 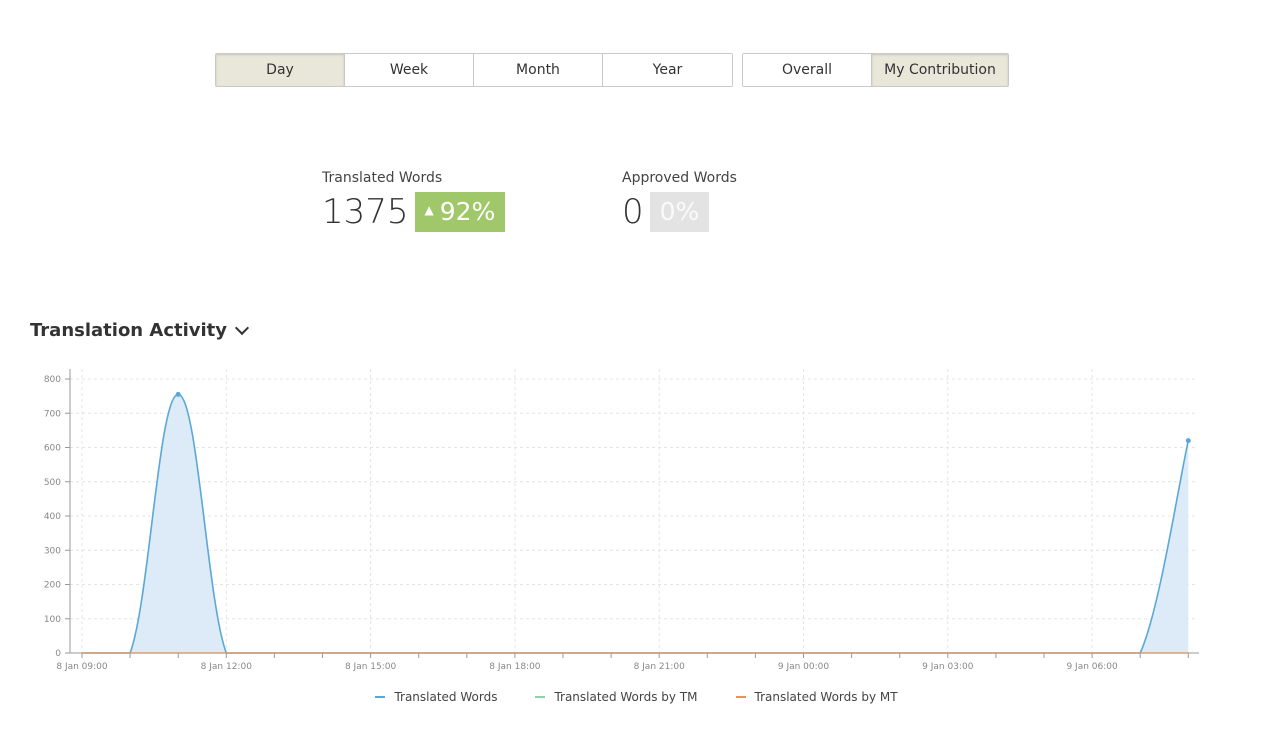 I want to click on approved-words-change: 0%, so click(x=679, y=211).